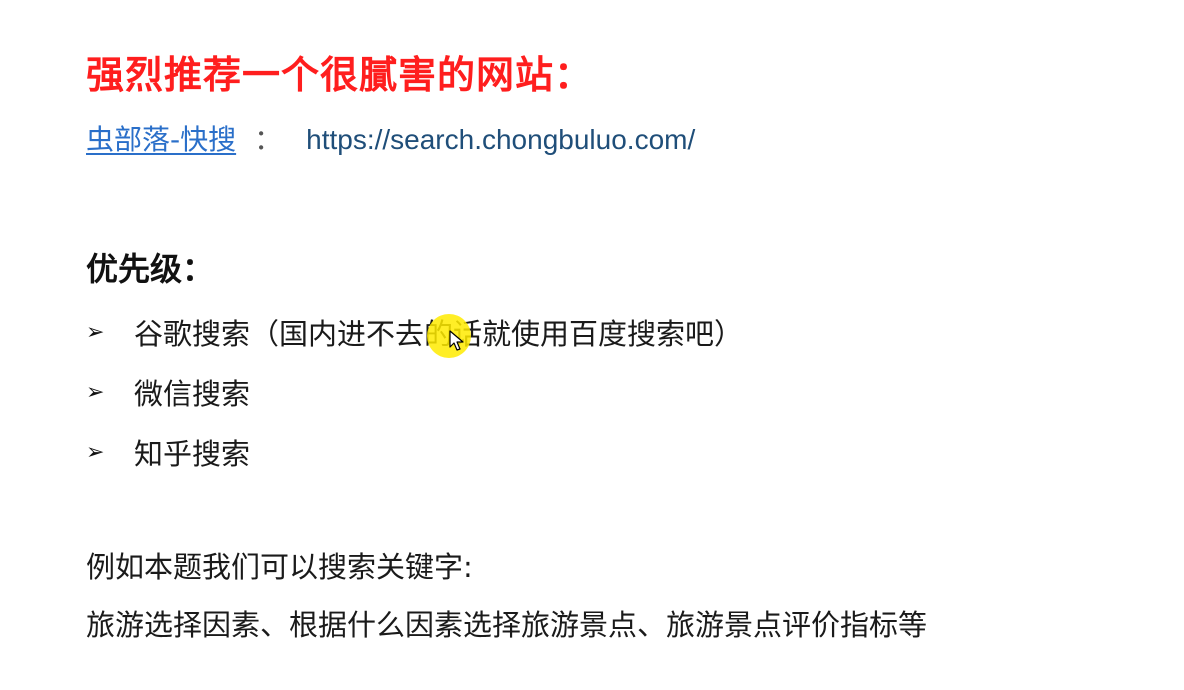 The width and height of the screenshot is (1184, 690). I want to click on priority-heading: 优先级：, so click(150, 269).